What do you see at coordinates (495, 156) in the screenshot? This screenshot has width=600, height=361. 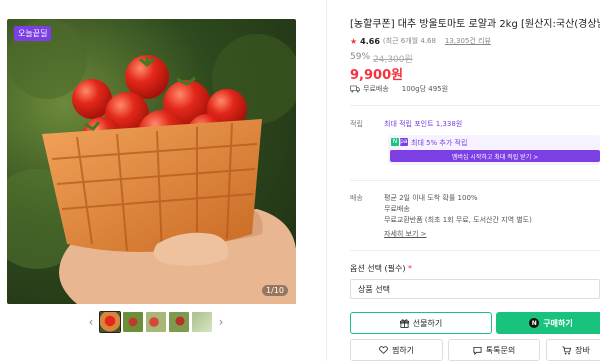 I see `membership-join-button: 멤버십 시작하고 최대 적립 받기 >` at bounding box center [495, 156].